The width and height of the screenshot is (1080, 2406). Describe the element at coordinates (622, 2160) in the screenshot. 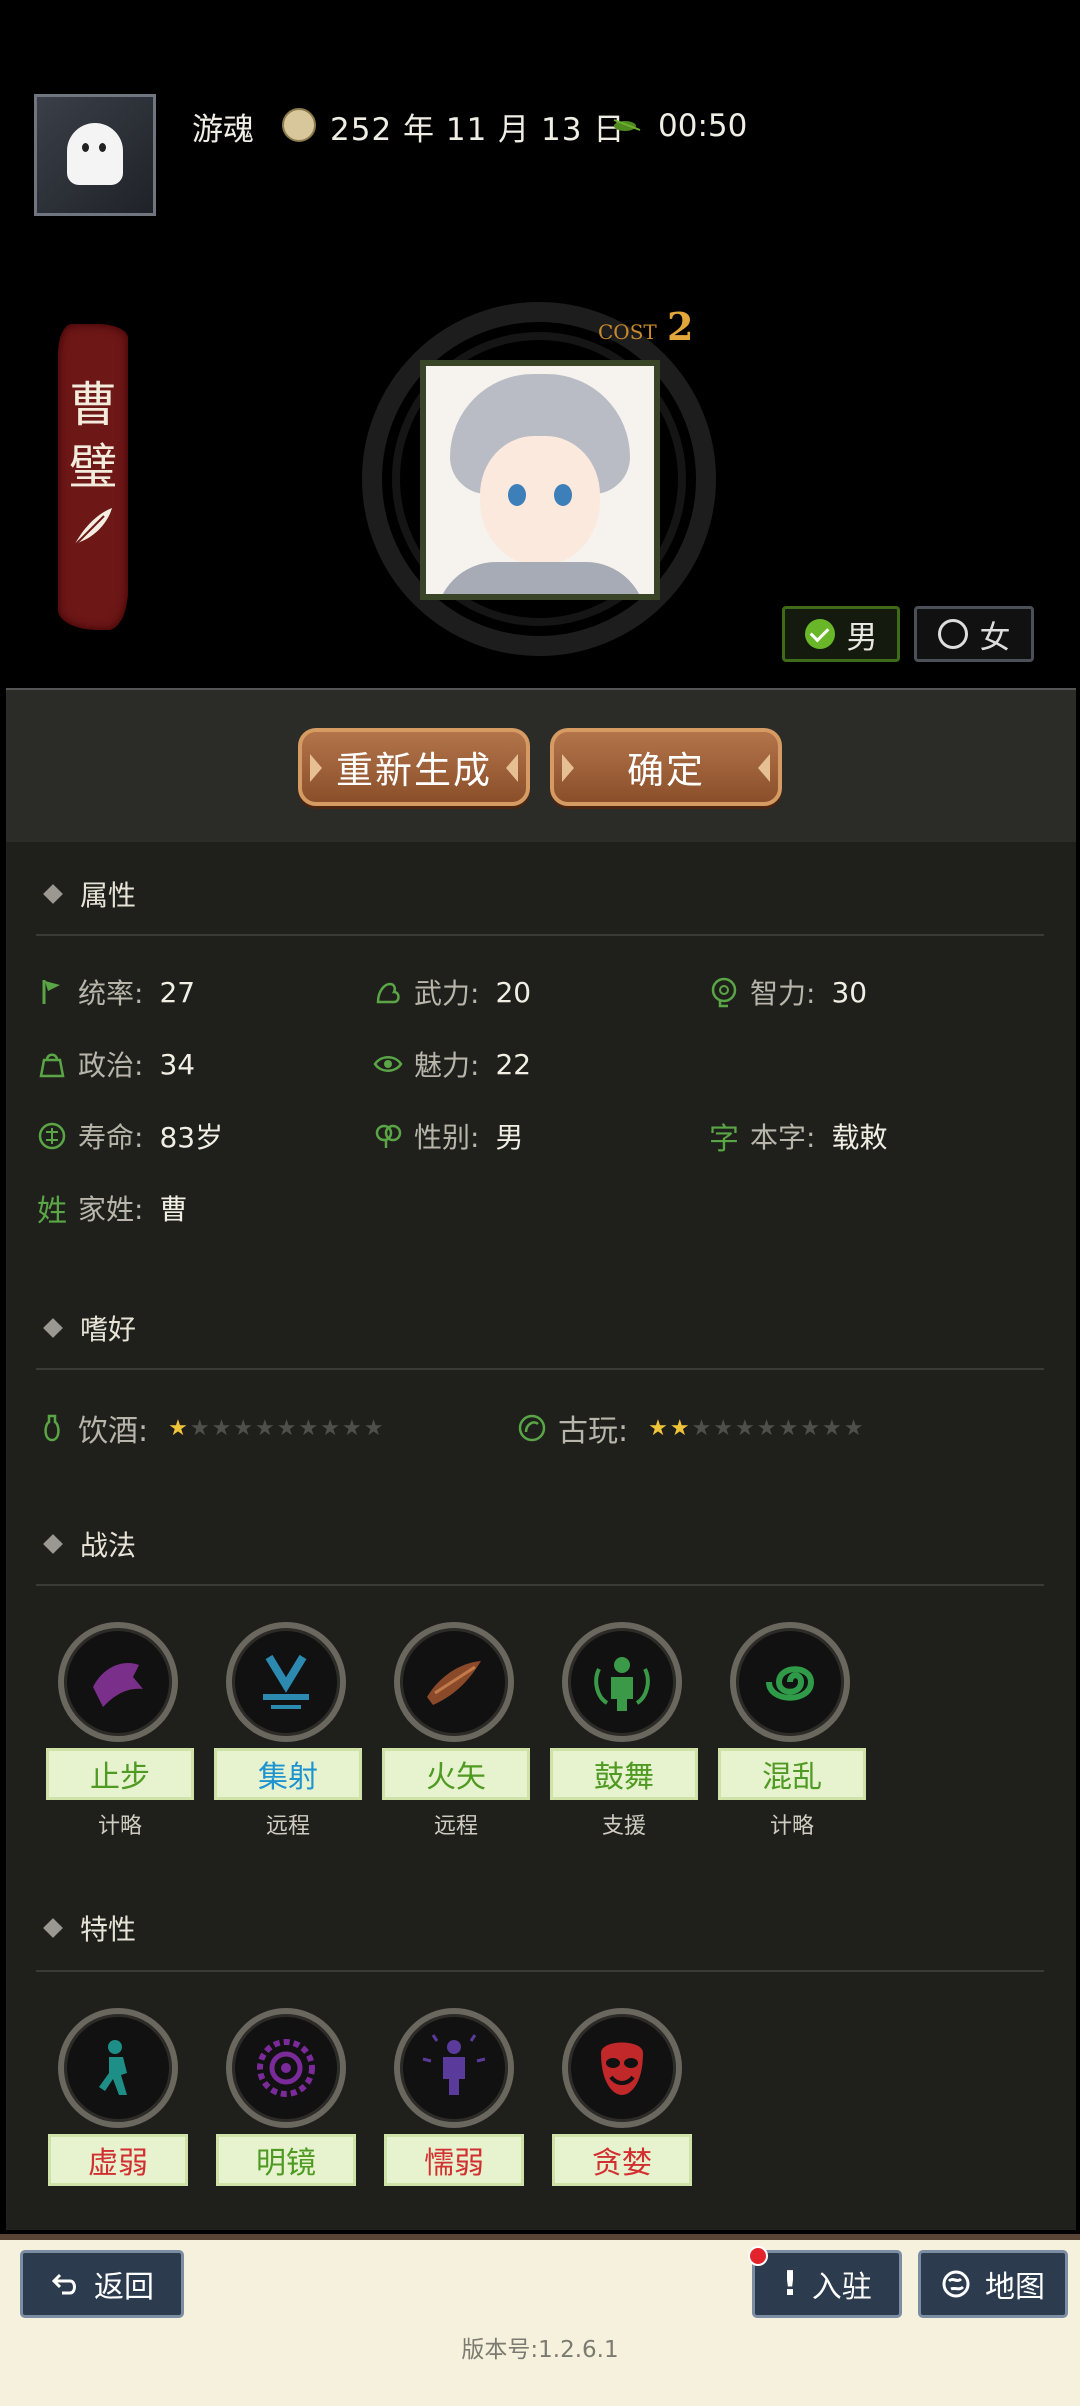

I see `trait-name: 贪婪` at that location.